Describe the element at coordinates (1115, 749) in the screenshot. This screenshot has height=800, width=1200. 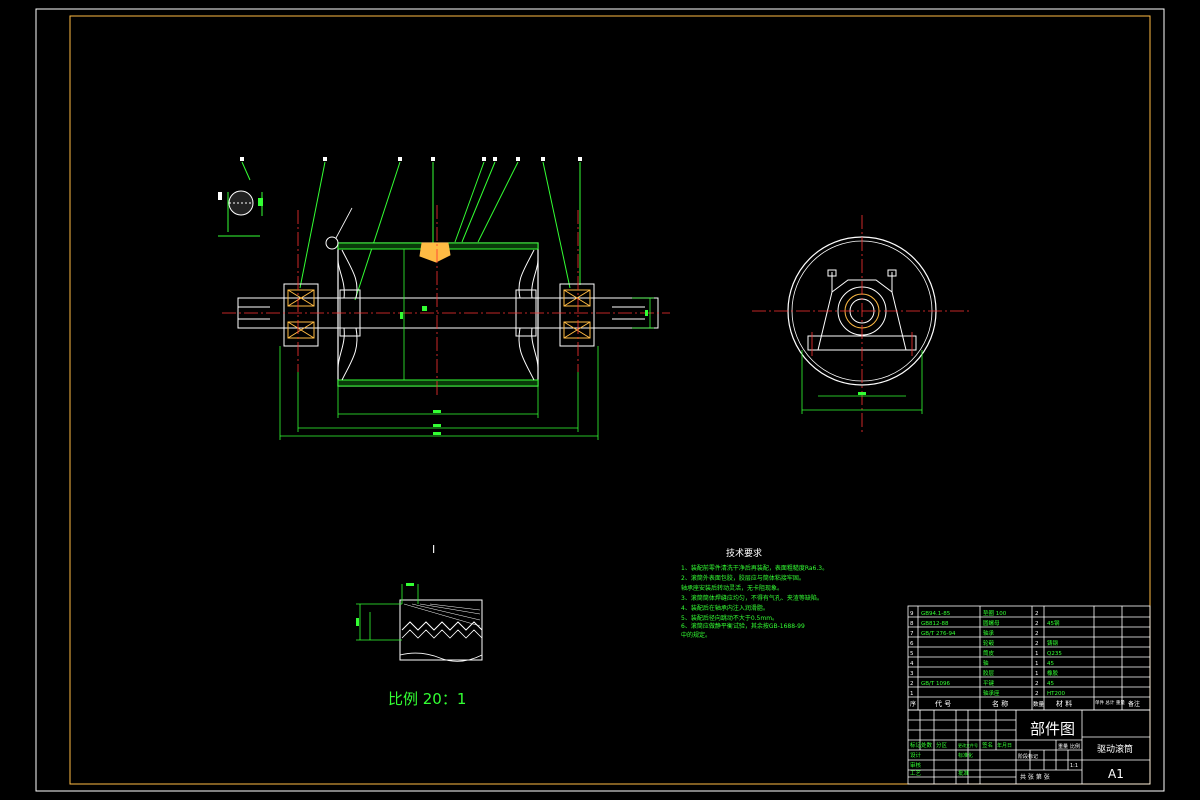
I see `part-name: 驱动滚筒` at that location.